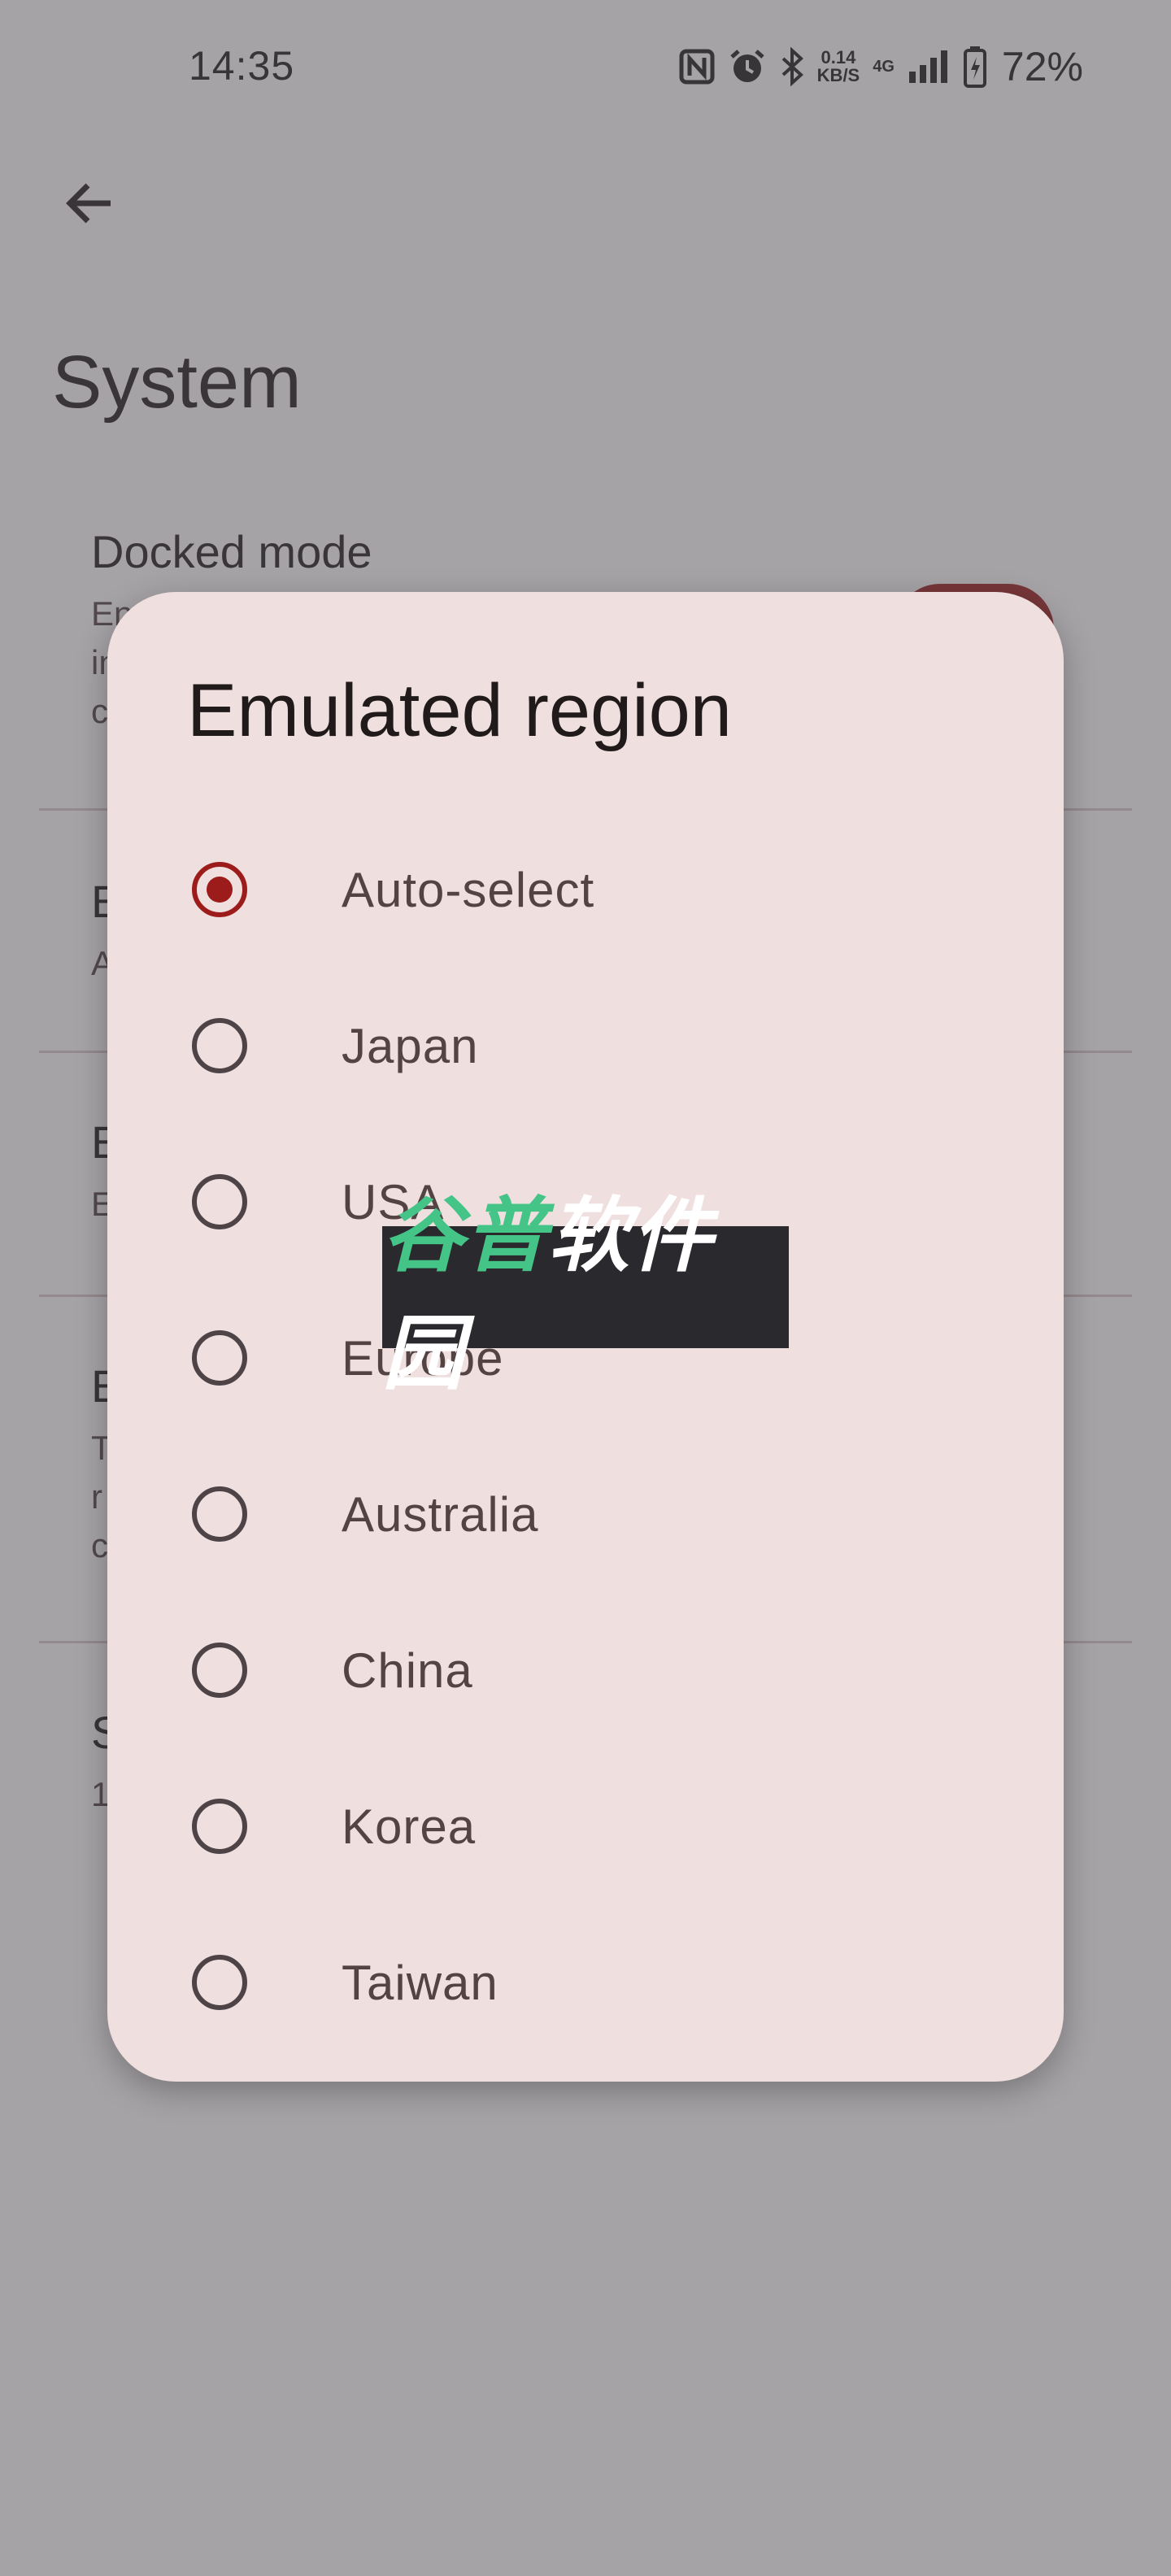 This screenshot has height=2576, width=1171. I want to click on radio-label: Australia, so click(441, 1514).